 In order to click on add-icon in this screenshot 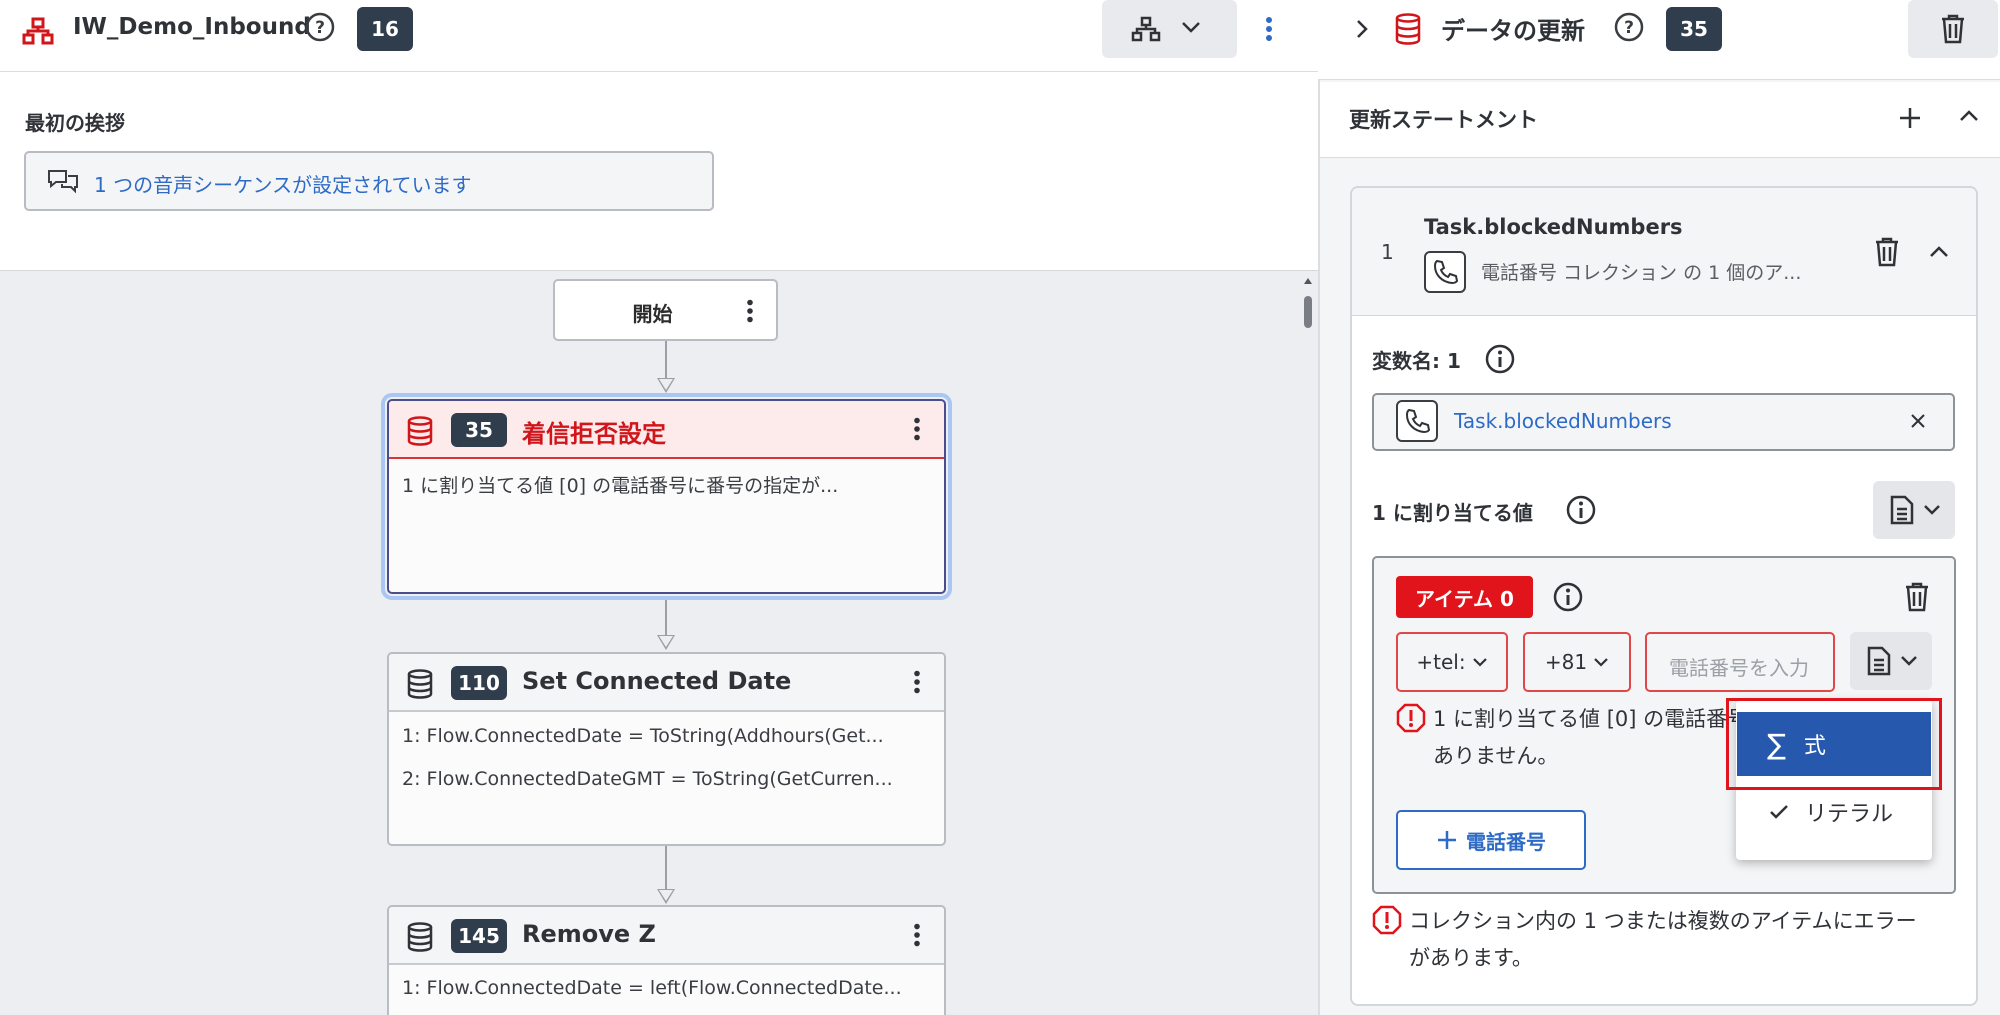, I will do `click(1910, 118)`.